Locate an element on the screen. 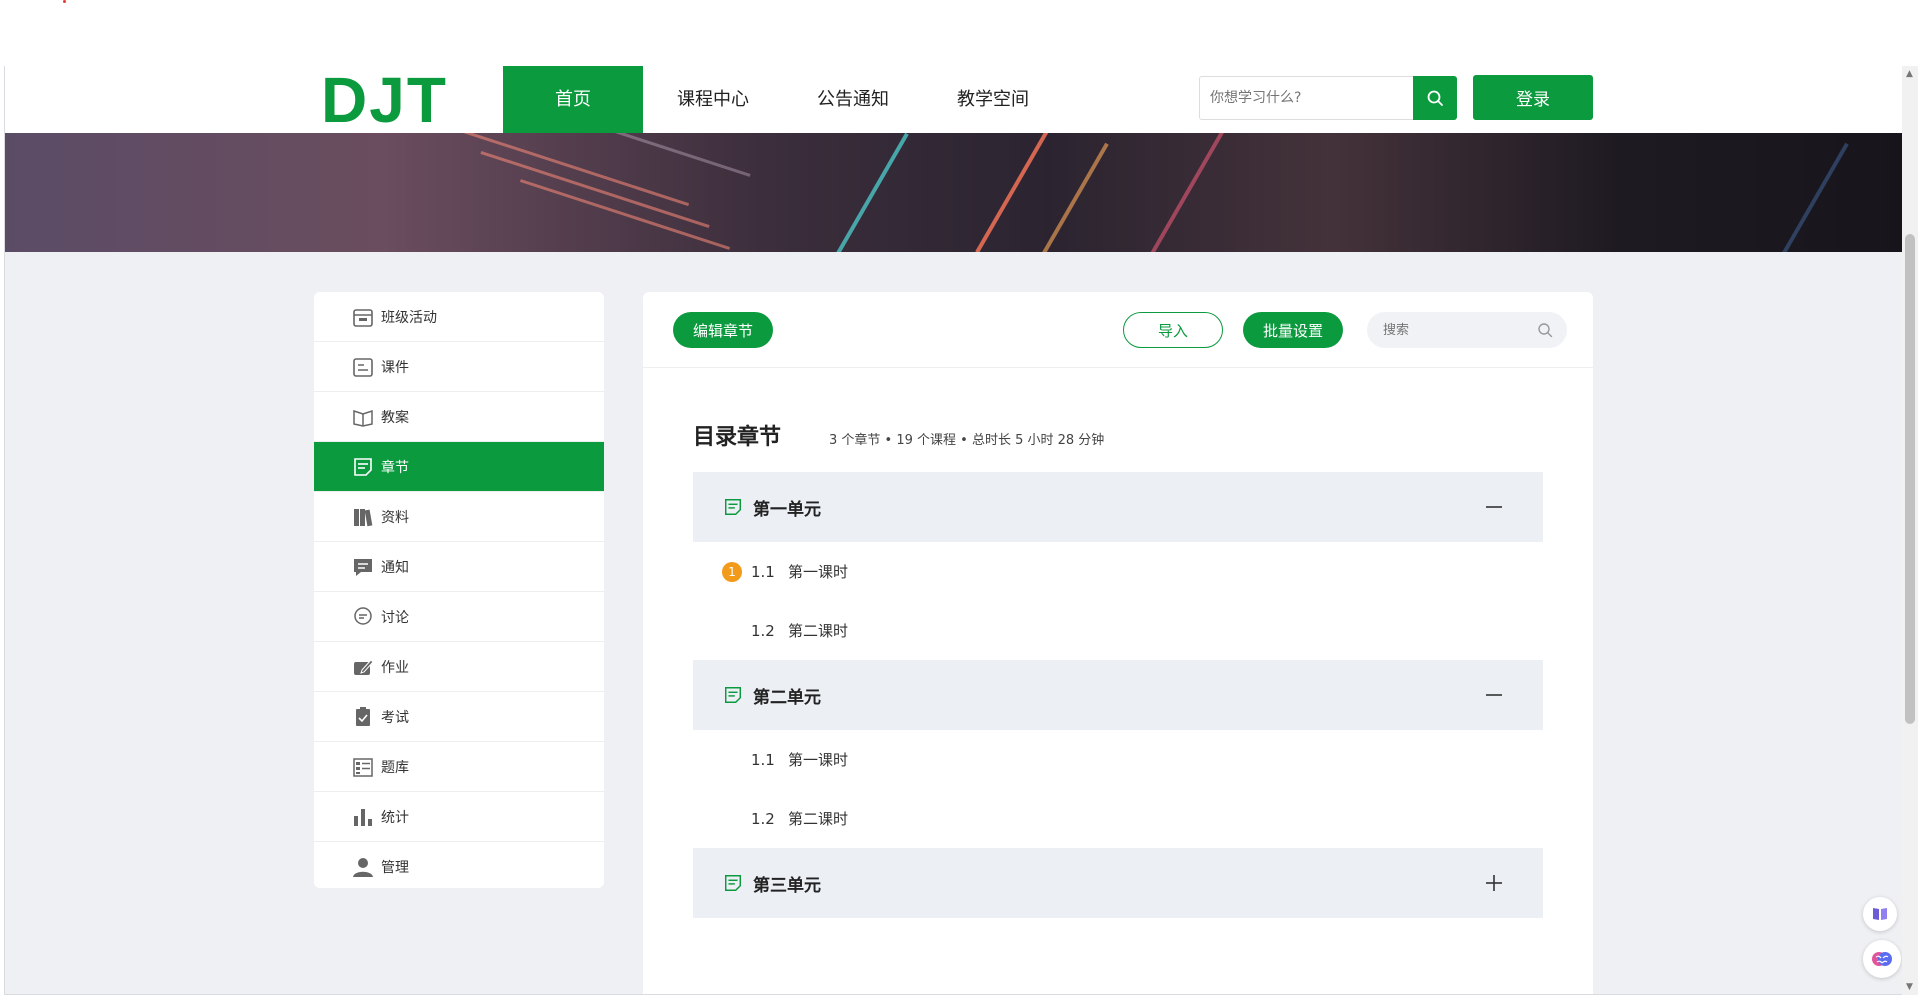 Image resolution: width=1920 pixels, height=996 pixels. nav-home: 首页 is located at coordinates (573, 99).